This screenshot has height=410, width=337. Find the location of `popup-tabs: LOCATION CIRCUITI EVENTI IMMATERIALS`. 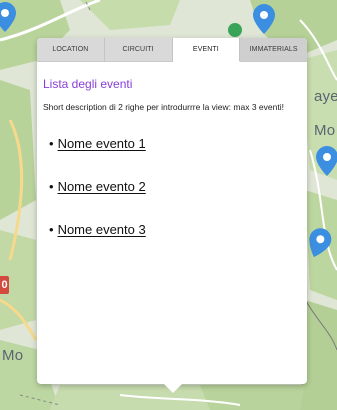

popup-tabs: LOCATION CIRCUITI EVENTI IMMATERIALS is located at coordinates (172, 50).